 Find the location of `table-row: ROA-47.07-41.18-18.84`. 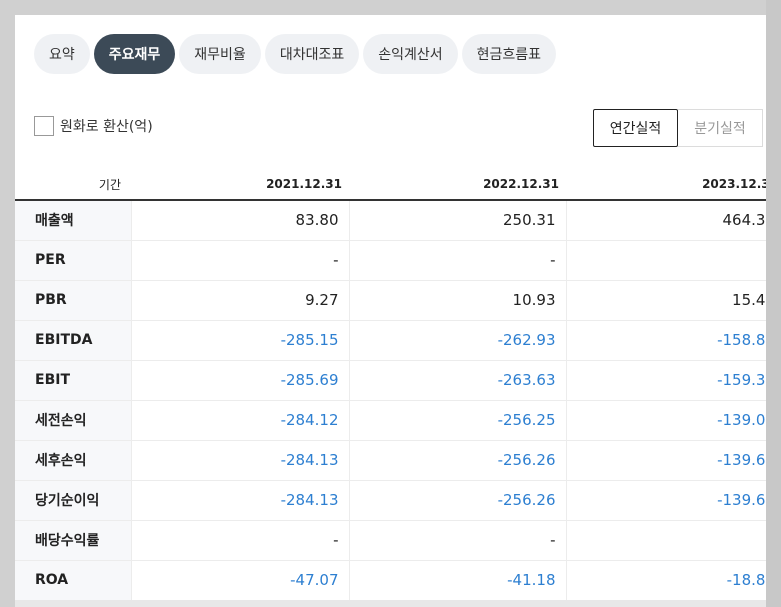

table-row: ROA-47.07-41.18-18.84 is located at coordinates (390, 580).